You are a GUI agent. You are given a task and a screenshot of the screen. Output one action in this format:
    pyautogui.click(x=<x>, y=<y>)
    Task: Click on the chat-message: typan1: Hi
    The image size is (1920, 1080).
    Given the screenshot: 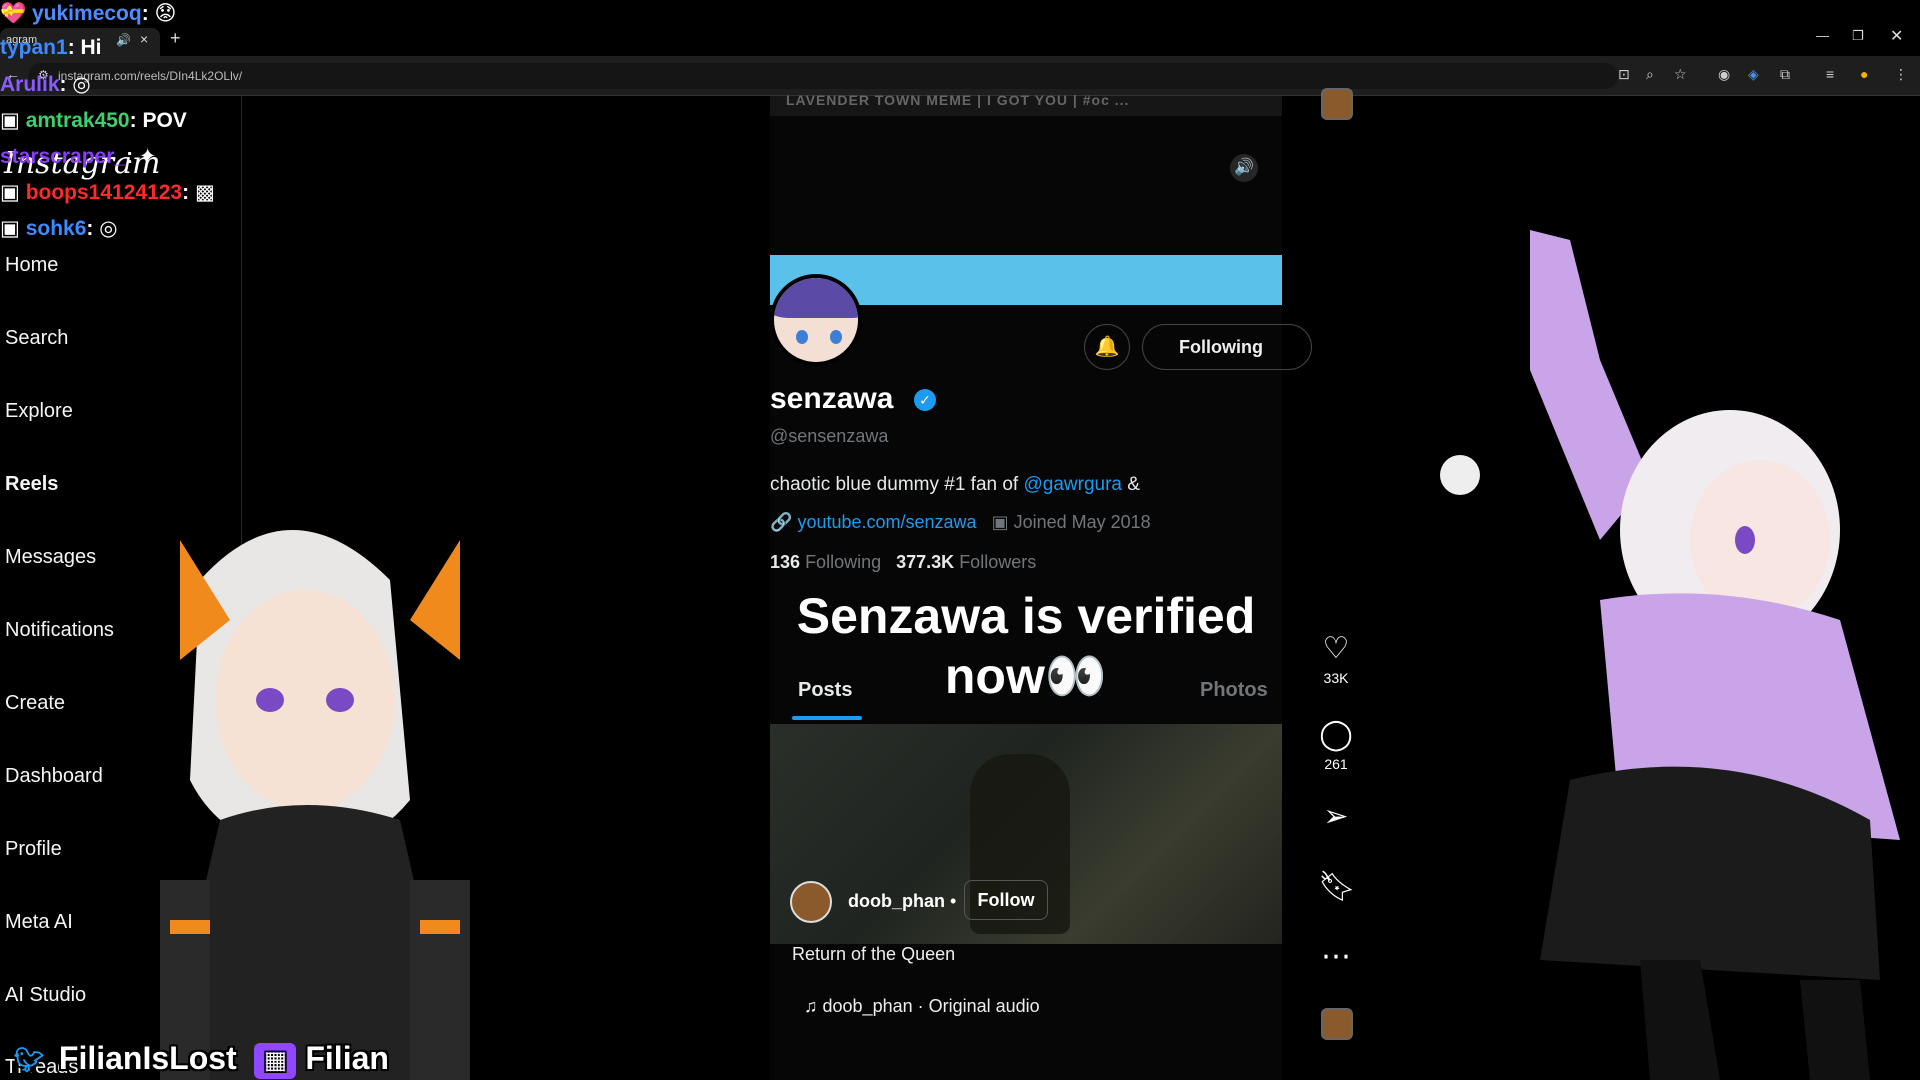 What is the action you would take?
    pyautogui.click(x=51, y=47)
    